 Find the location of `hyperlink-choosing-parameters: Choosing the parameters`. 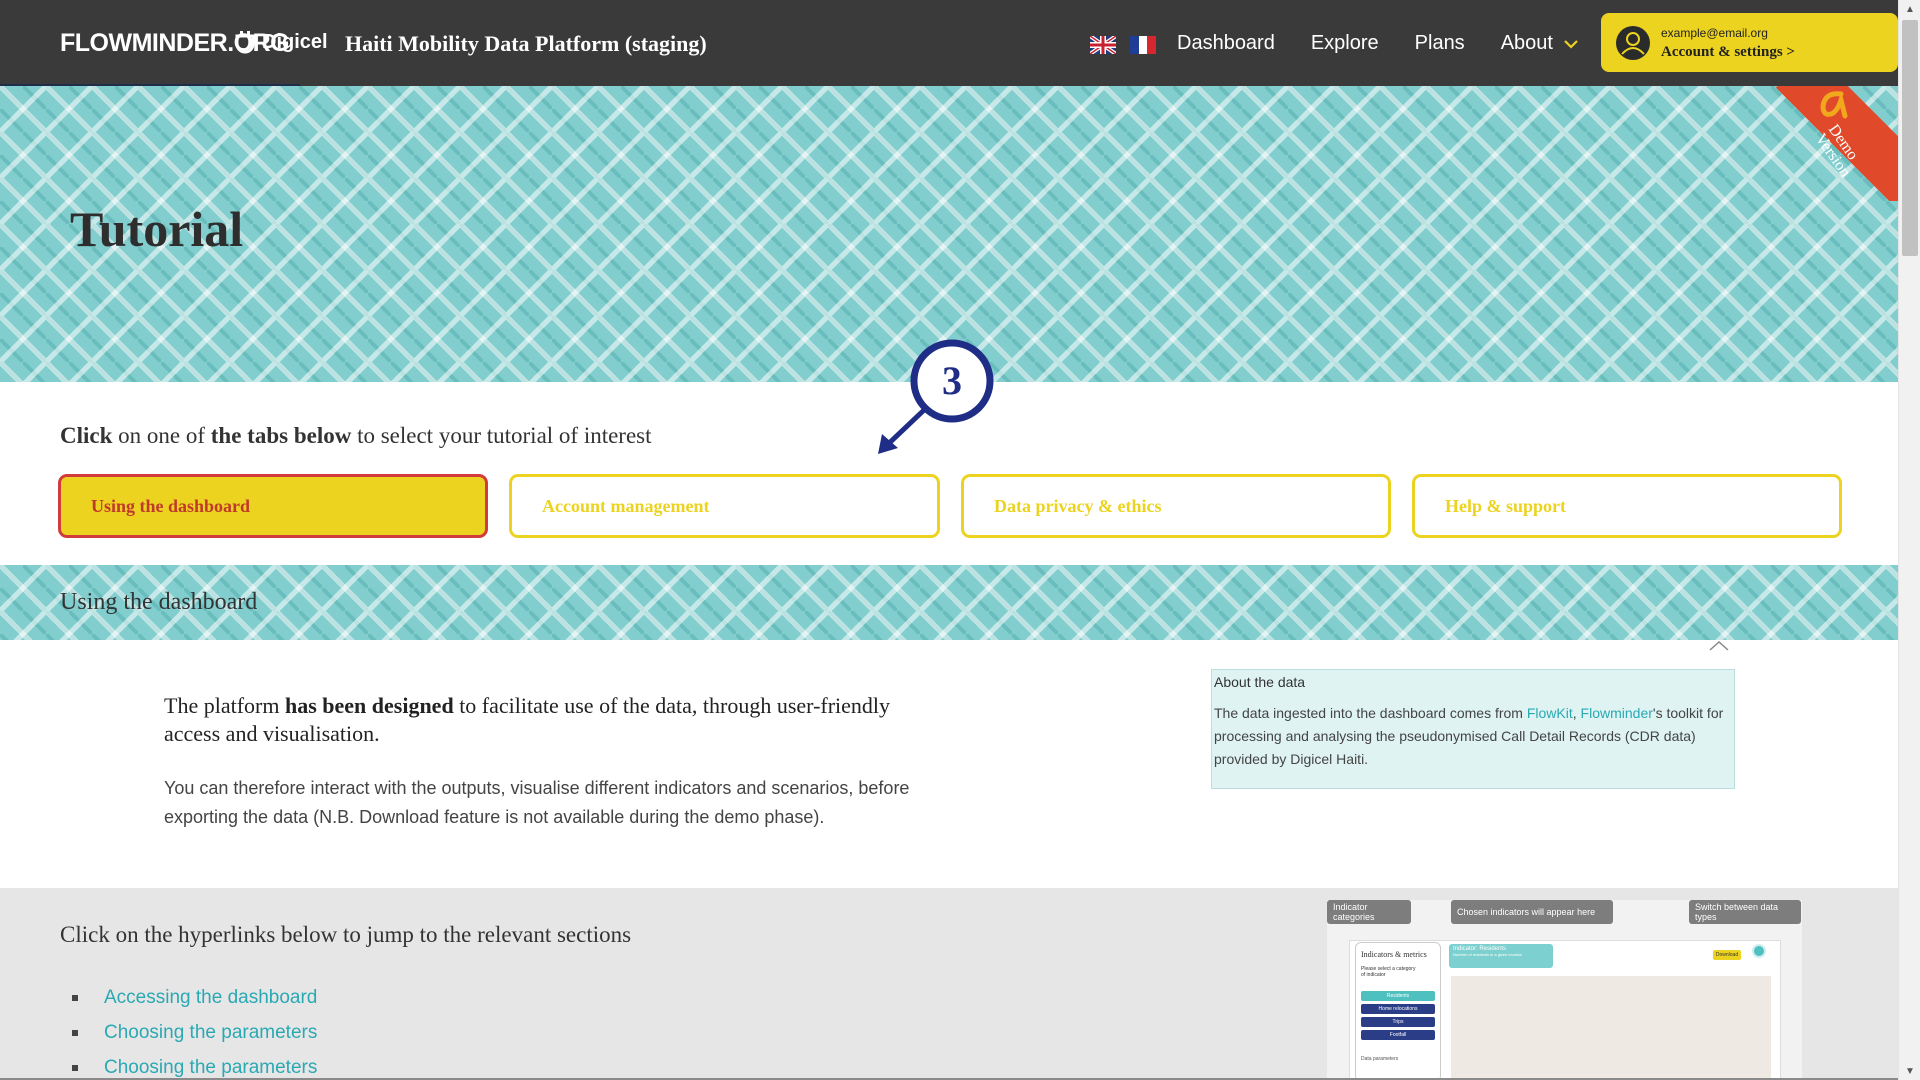

hyperlink-choosing-parameters: Choosing the parameters is located at coordinates (194, 1032).